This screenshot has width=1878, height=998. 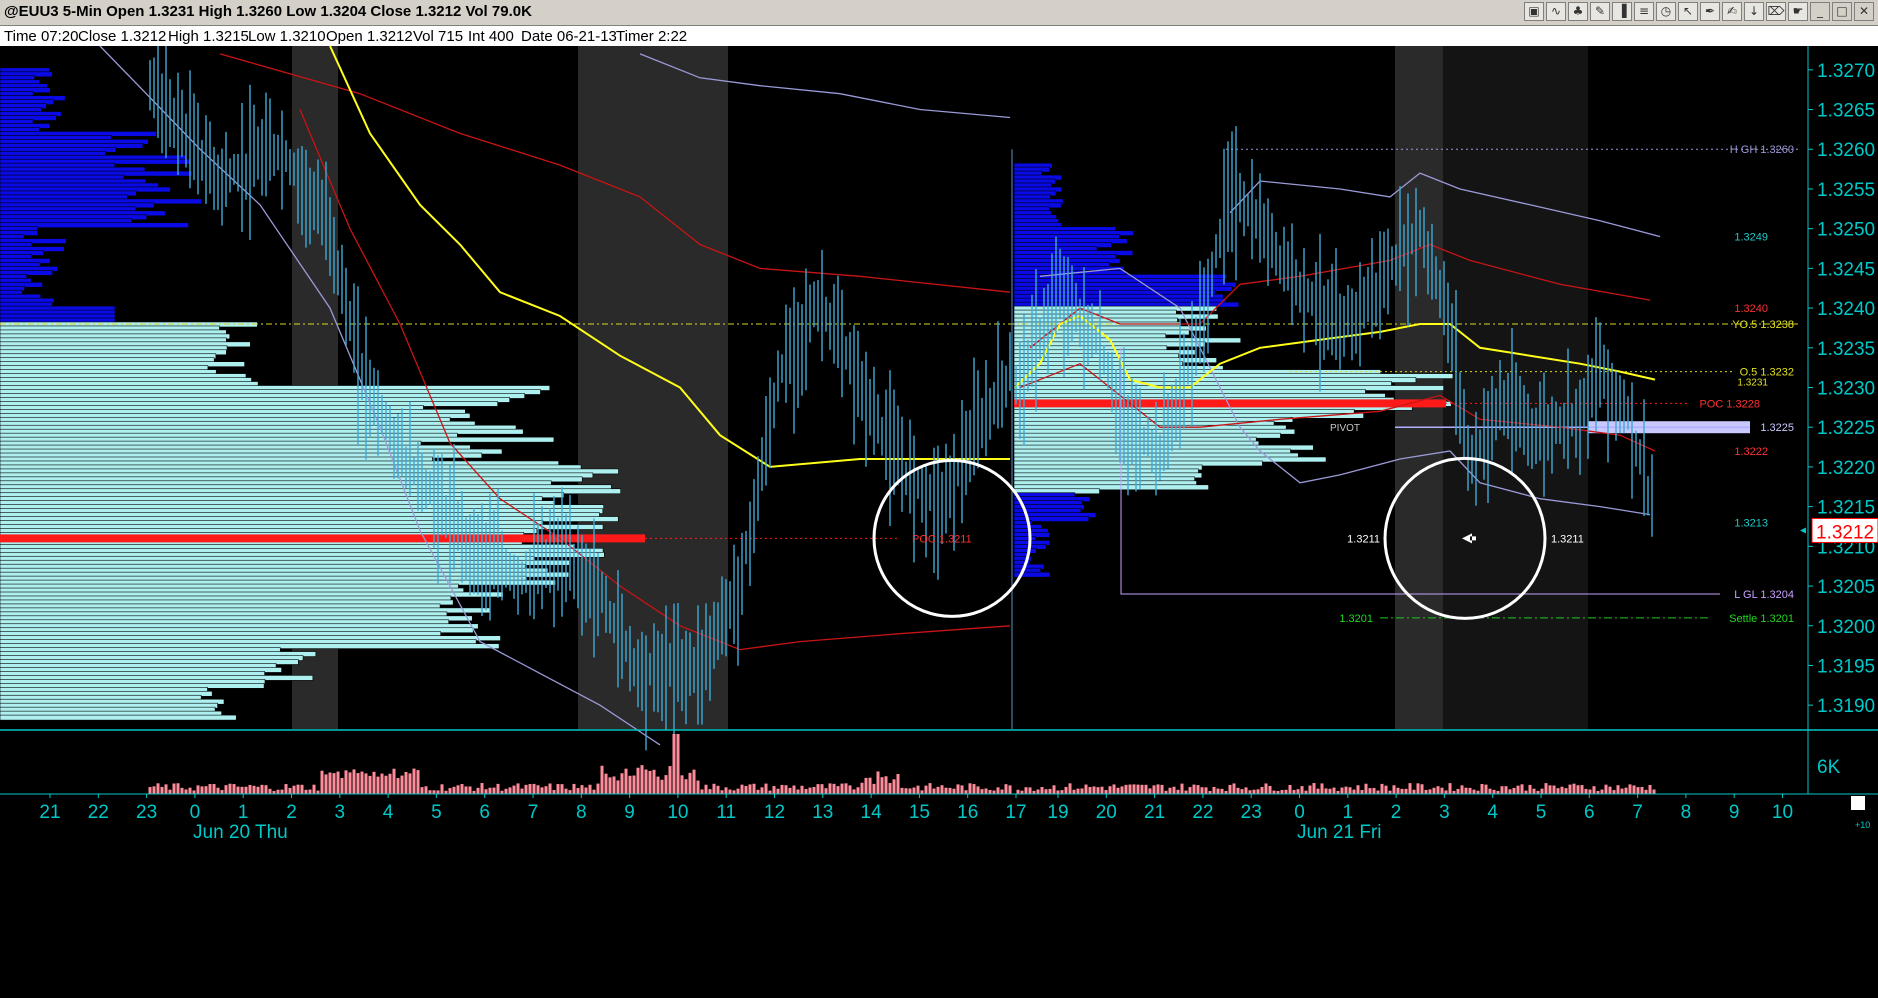 I want to click on close-icon: ✕, so click(x=1864, y=11).